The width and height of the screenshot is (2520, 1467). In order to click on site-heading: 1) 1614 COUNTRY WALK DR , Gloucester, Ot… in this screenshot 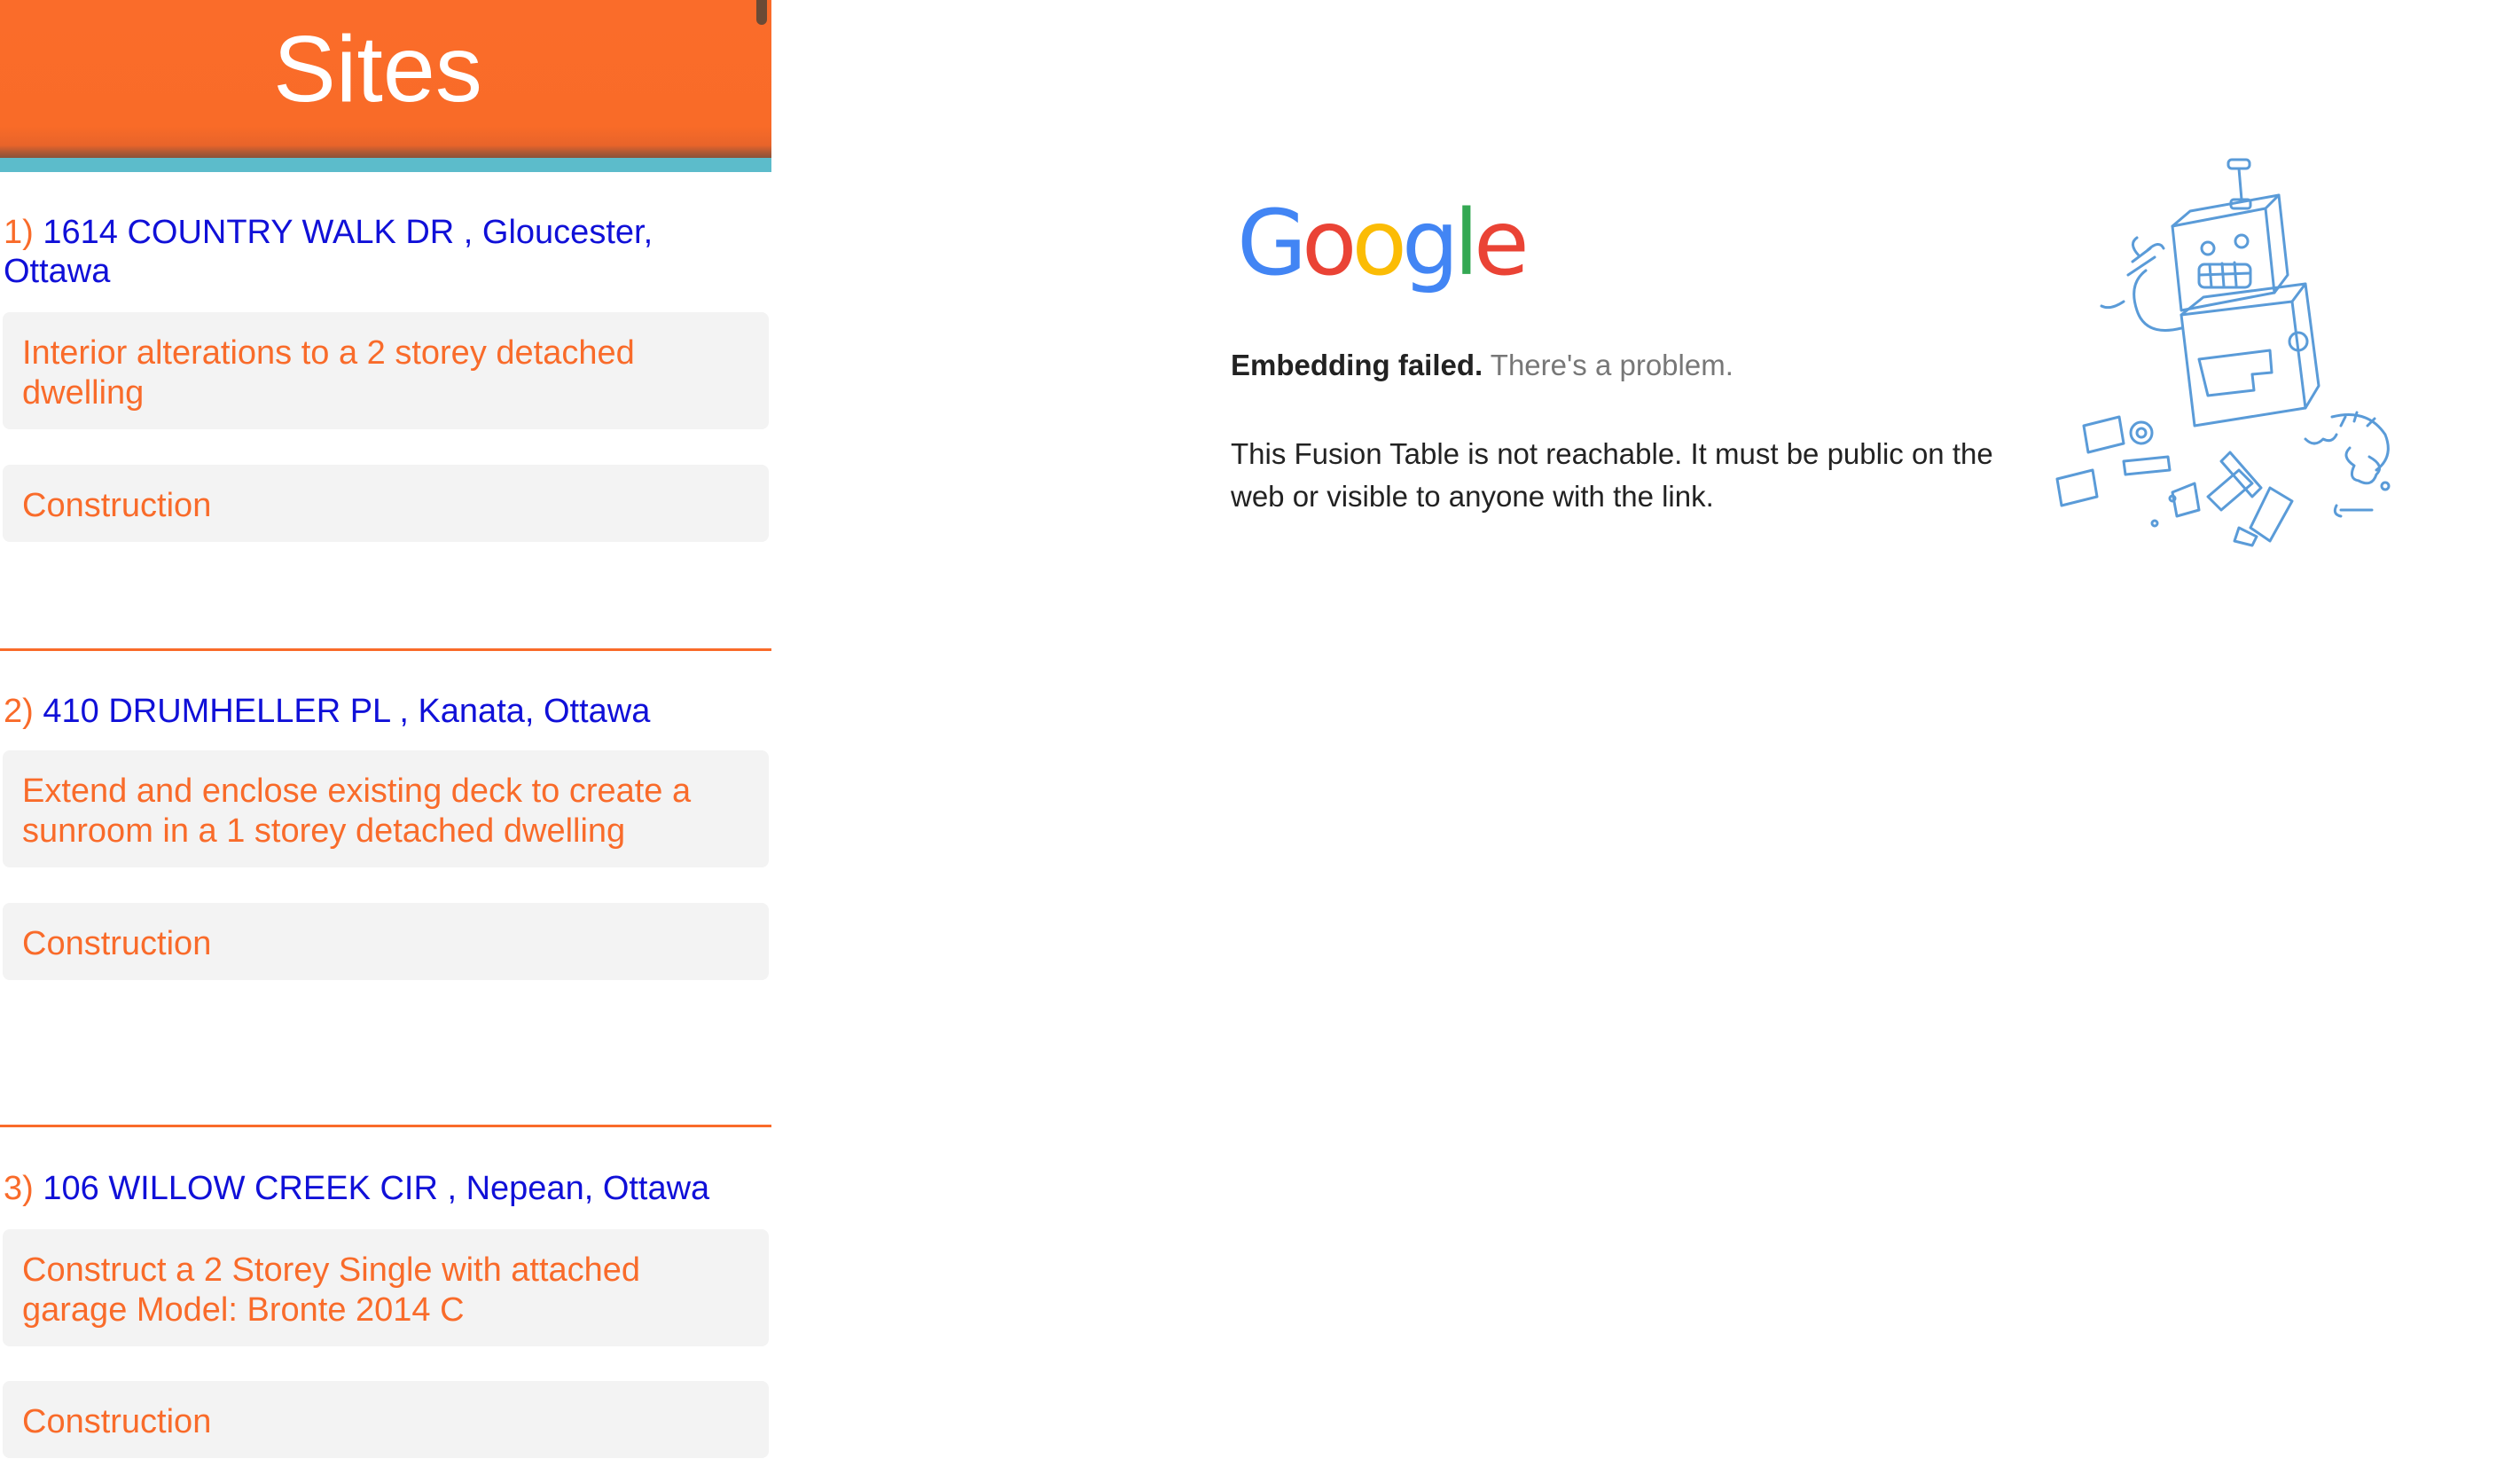, I will do `click(385, 252)`.